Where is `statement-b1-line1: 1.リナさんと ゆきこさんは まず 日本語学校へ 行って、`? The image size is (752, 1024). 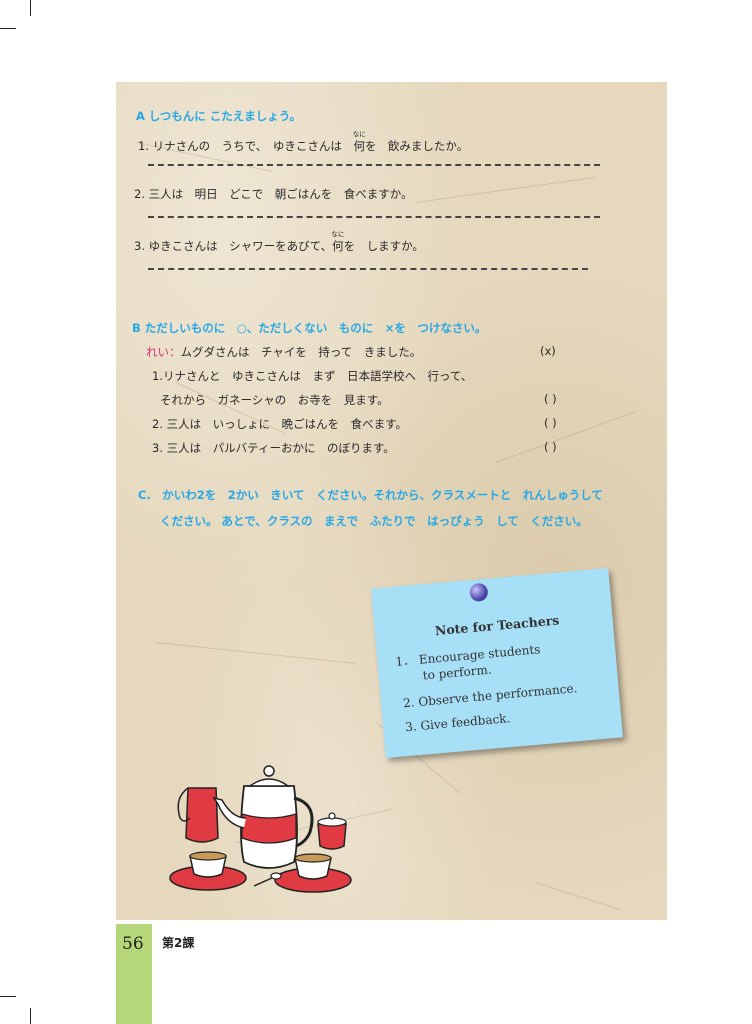 statement-b1-line1: 1.リナさんと ゆきこさんは まず 日本語学校へ 行って、 is located at coordinates (312, 376).